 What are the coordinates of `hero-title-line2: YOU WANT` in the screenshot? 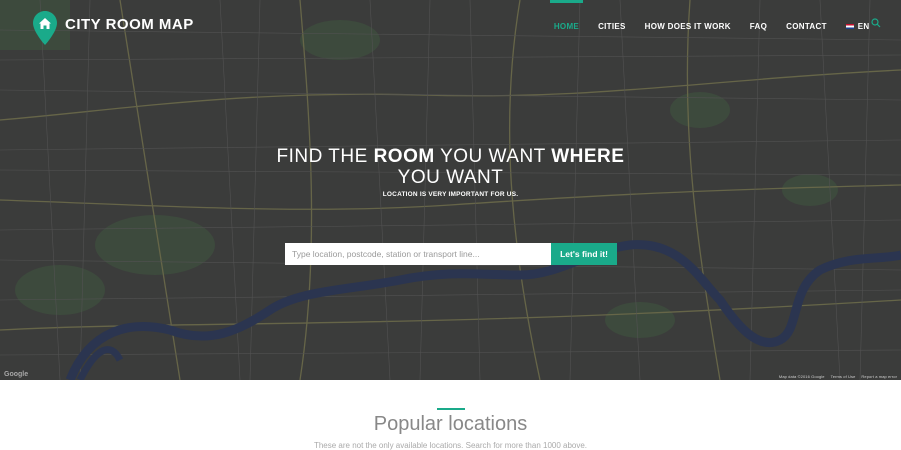 It's located at (450, 177).